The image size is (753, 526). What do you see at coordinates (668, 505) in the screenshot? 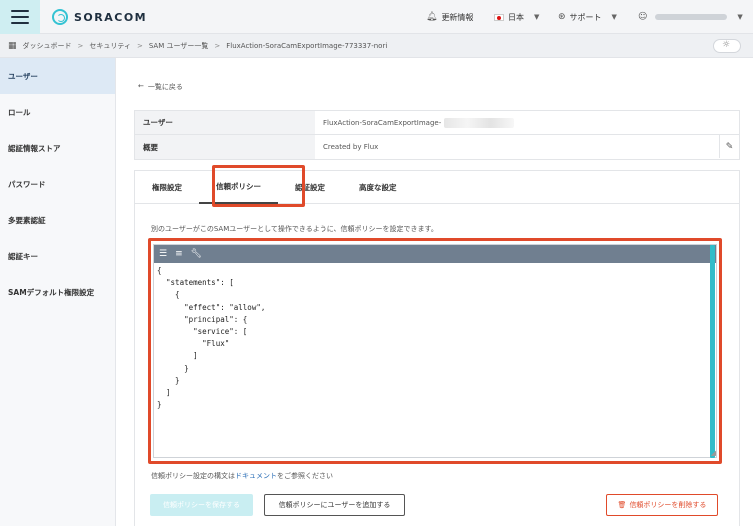
I see `delete-button-label: 信頼ポリシーを削除する` at bounding box center [668, 505].